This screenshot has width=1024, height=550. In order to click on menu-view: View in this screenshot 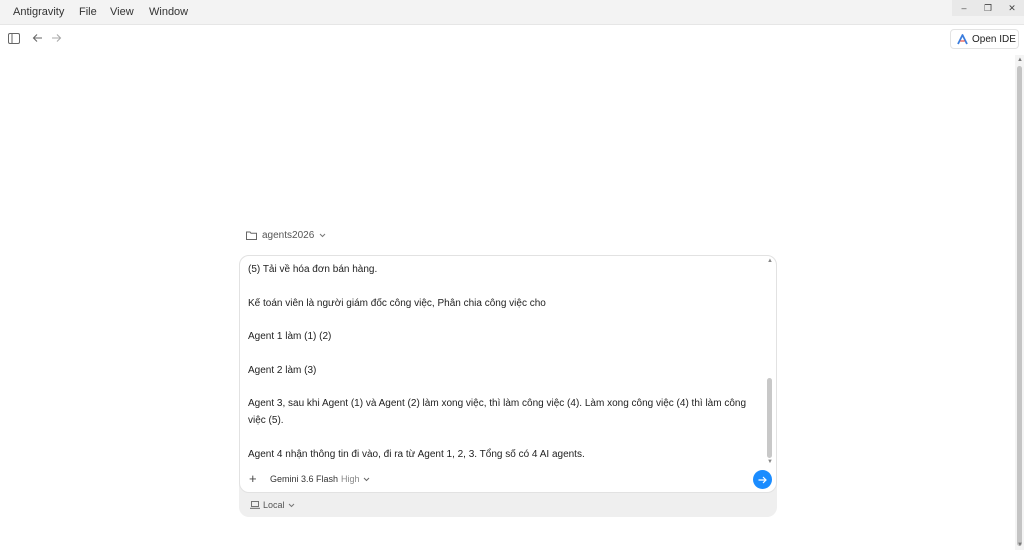, I will do `click(122, 12)`.